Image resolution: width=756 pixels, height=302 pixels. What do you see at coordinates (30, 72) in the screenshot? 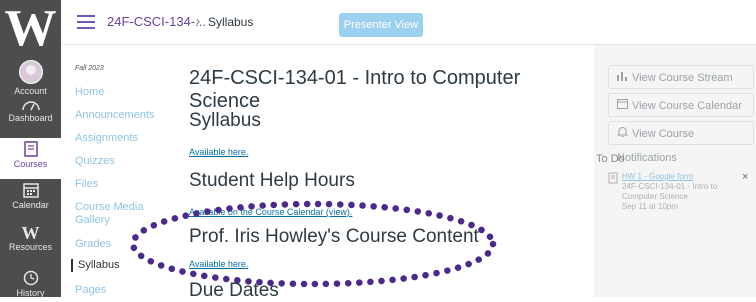
I see `avatar` at bounding box center [30, 72].